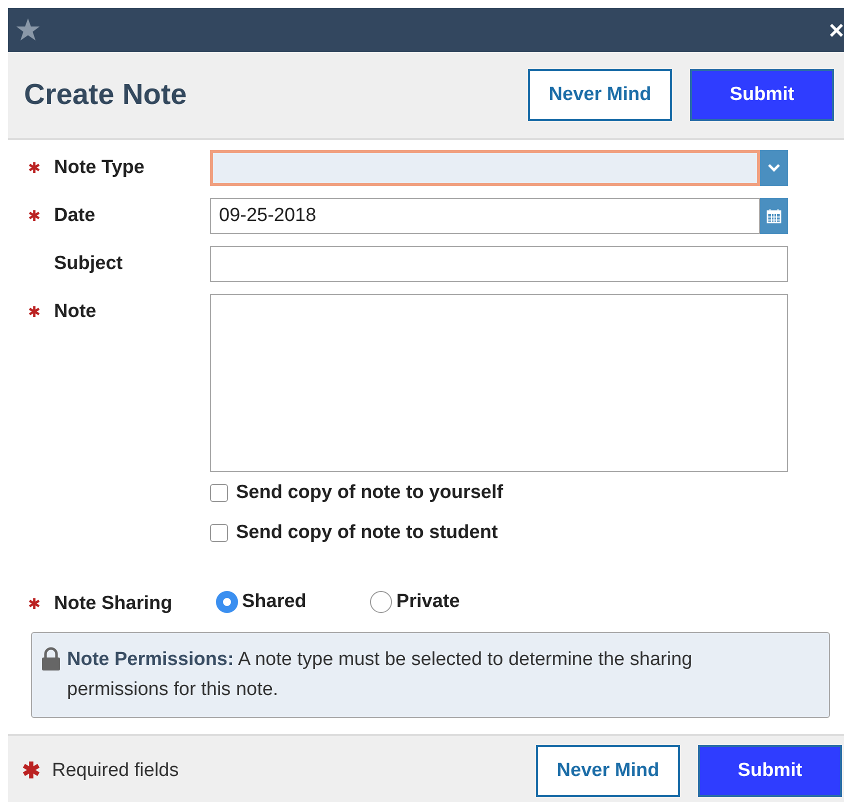  Describe the element at coordinates (367, 533) in the screenshot. I see `checkbox-label: Send copy of note to student` at that location.